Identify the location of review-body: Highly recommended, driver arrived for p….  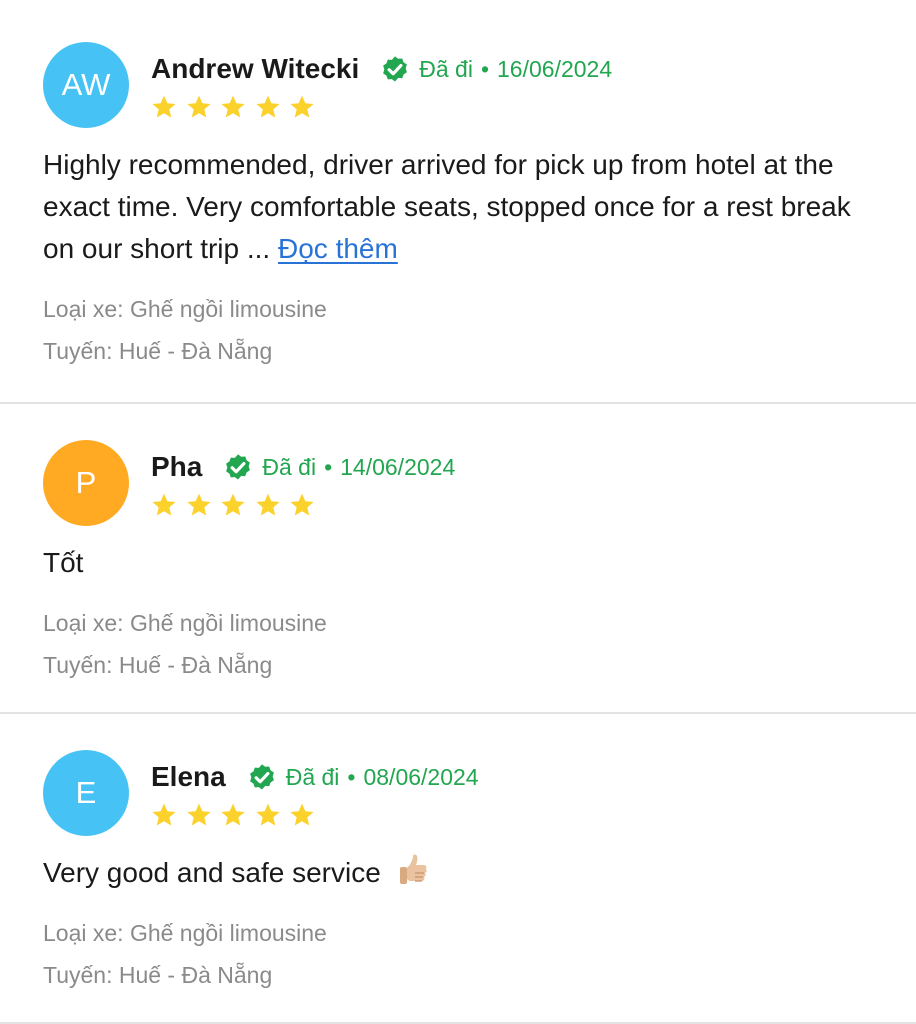
(447, 206).